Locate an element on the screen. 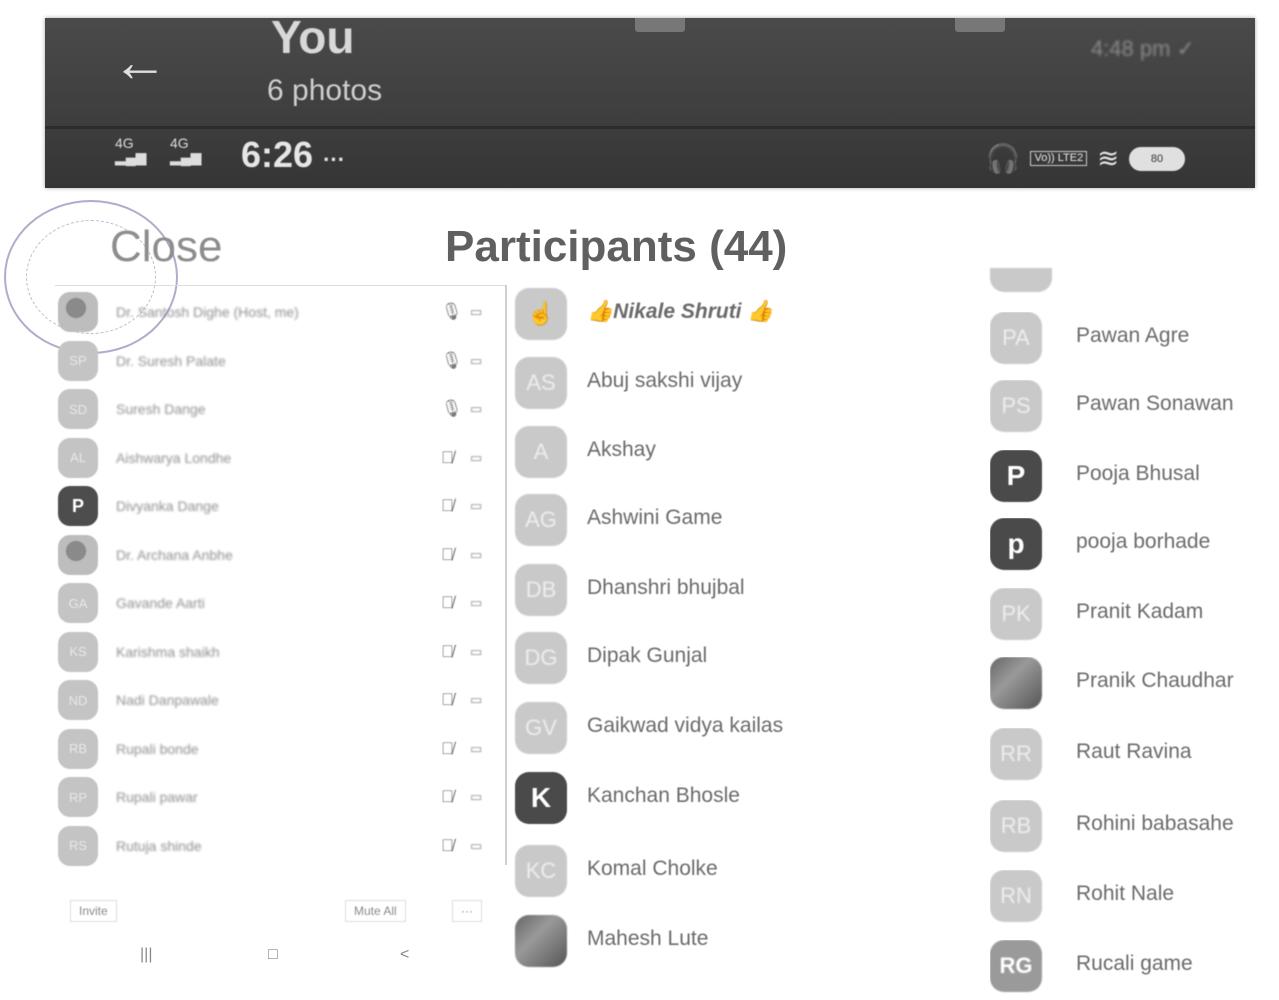 This screenshot has width=1279, height=1000. participant-row: p pooja borhade is located at coordinates (1134, 548).